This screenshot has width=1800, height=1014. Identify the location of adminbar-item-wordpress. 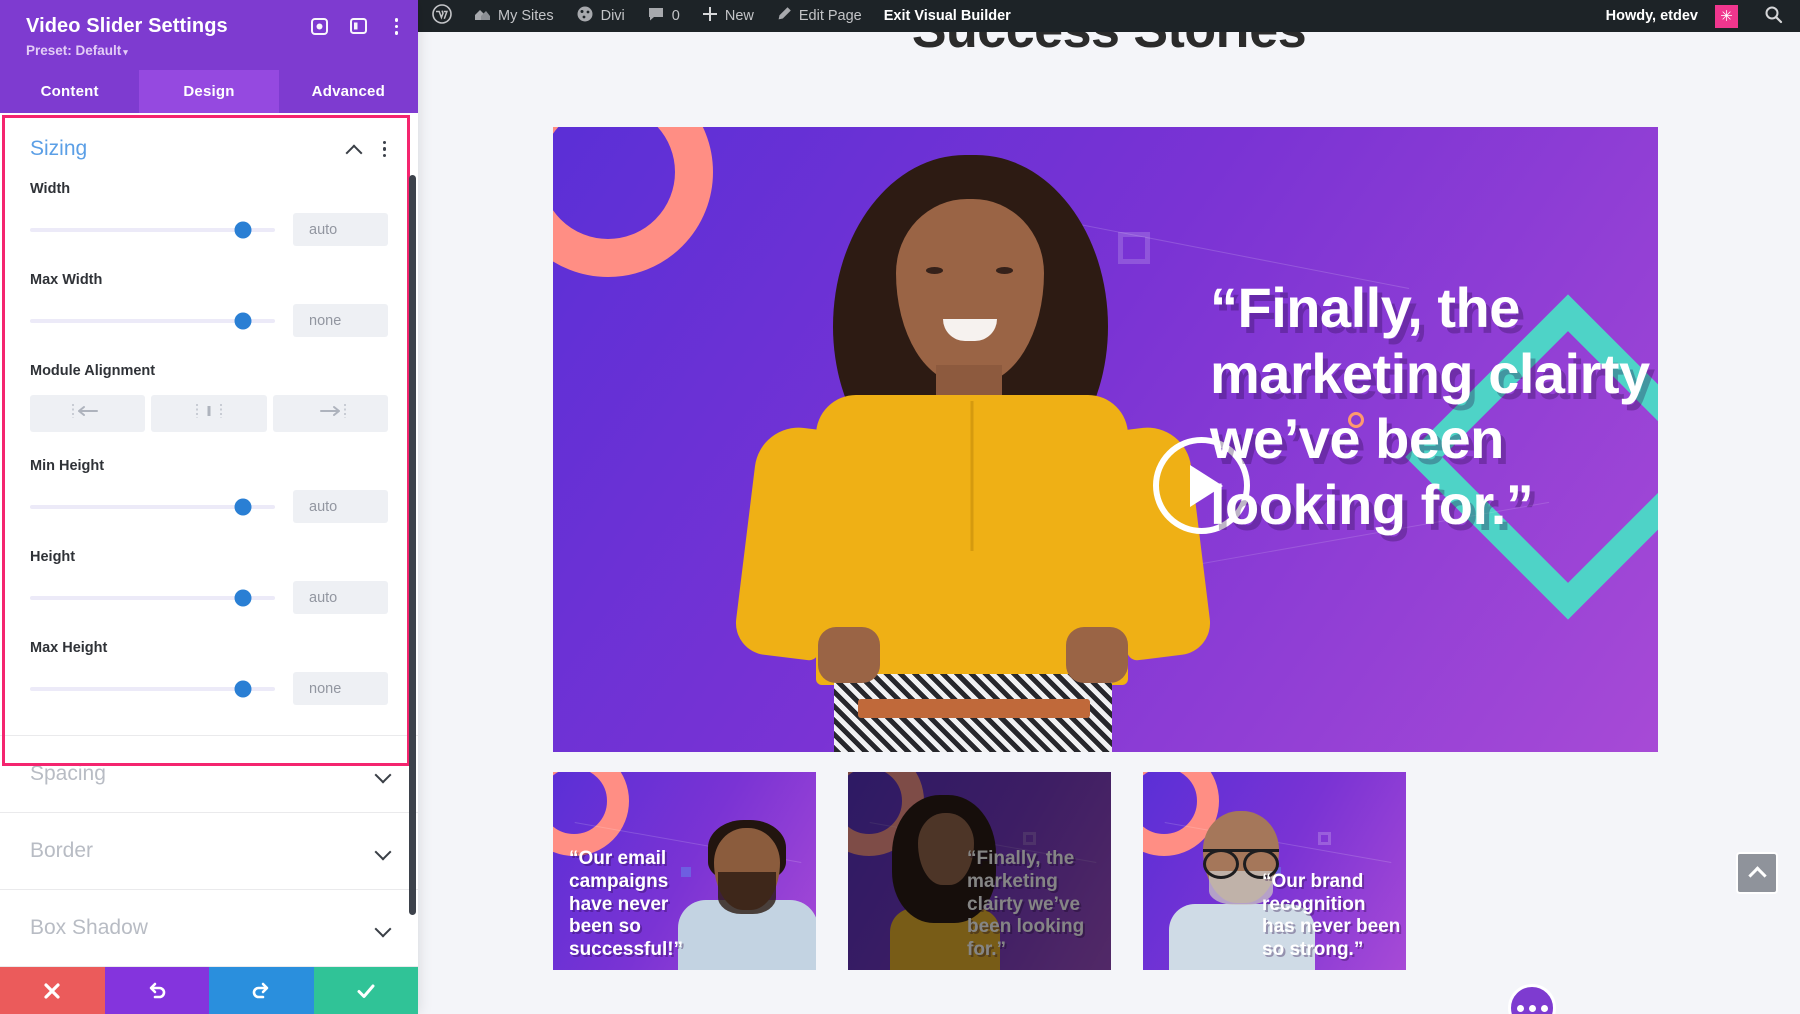
(440, 16).